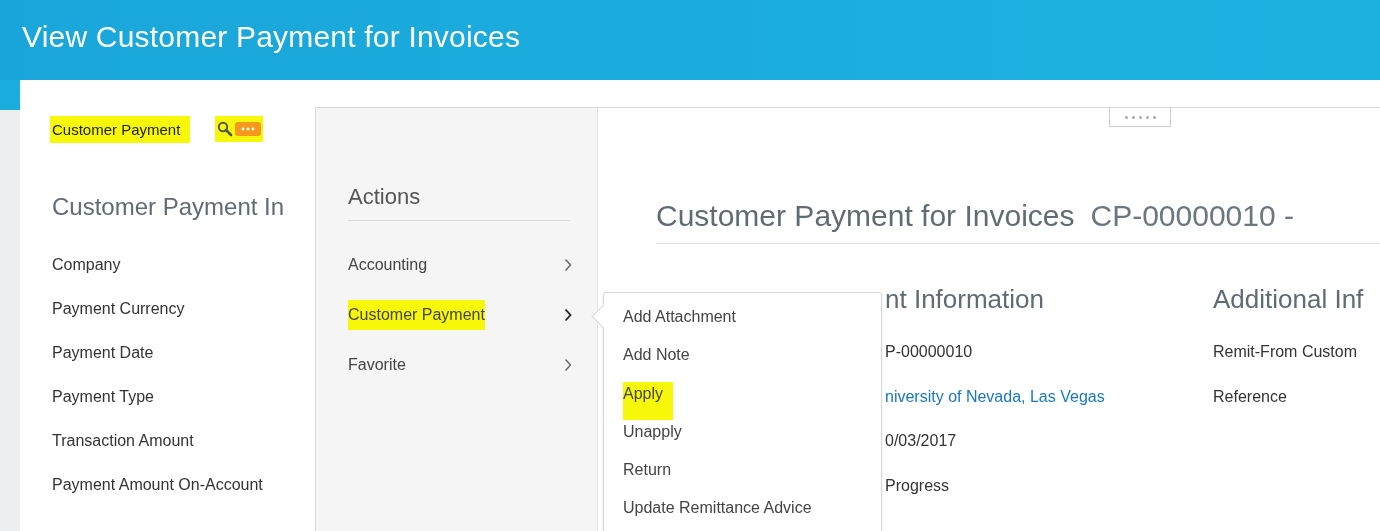 The image size is (1380, 531). I want to click on menu-item: Customer Payment, so click(460, 315).